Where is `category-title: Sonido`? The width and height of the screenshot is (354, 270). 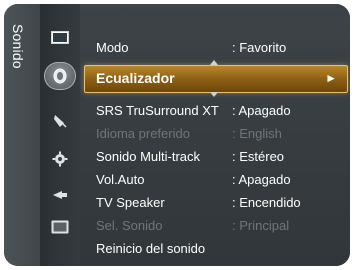
category-title: Sonido is located at coordinates (18, 46).